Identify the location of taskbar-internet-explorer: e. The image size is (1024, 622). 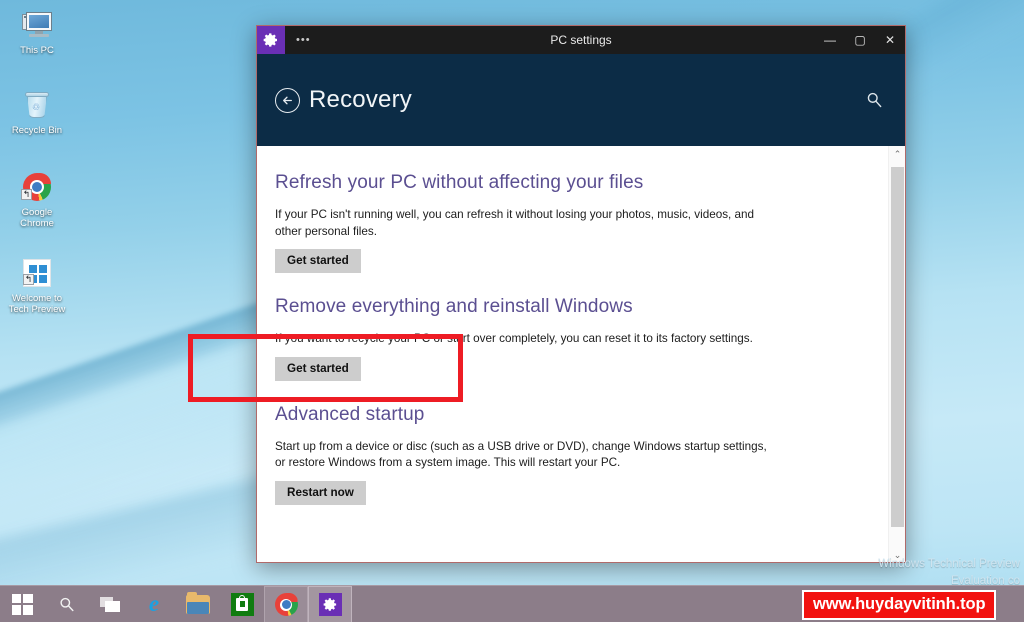
(154, 604).